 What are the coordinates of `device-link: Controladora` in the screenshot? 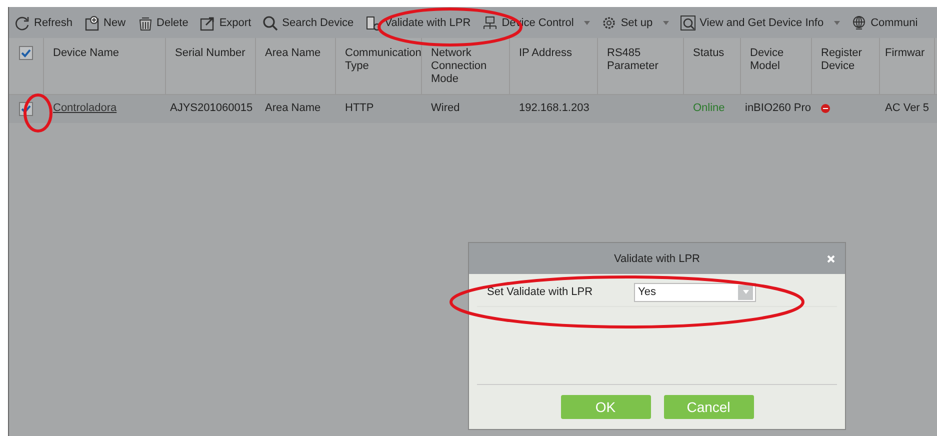 It's located at (85, 108).